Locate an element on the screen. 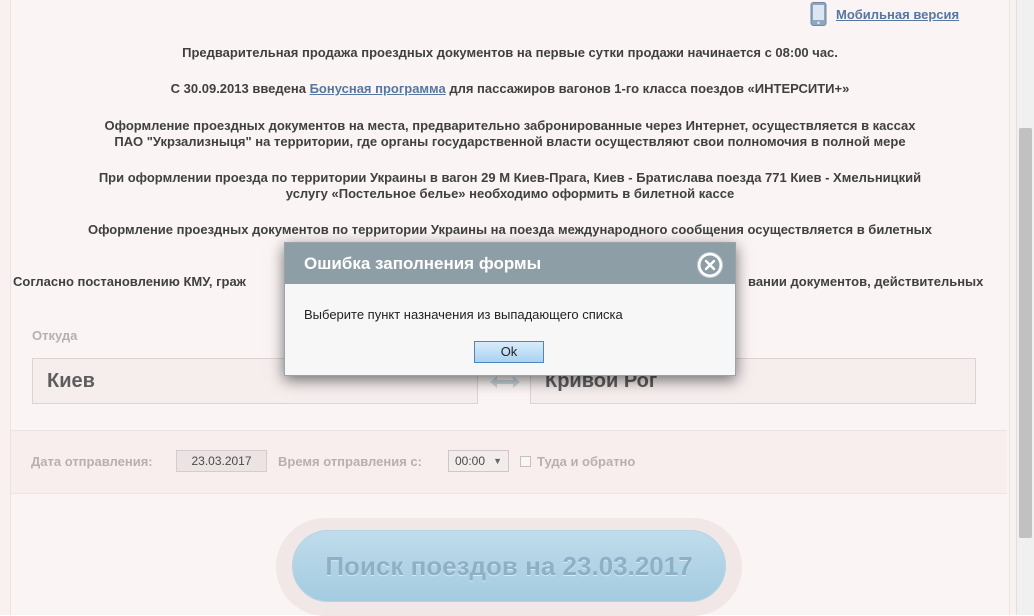  dialog-title: Ошибка заполнения формы is located at coordinates (423, 263).